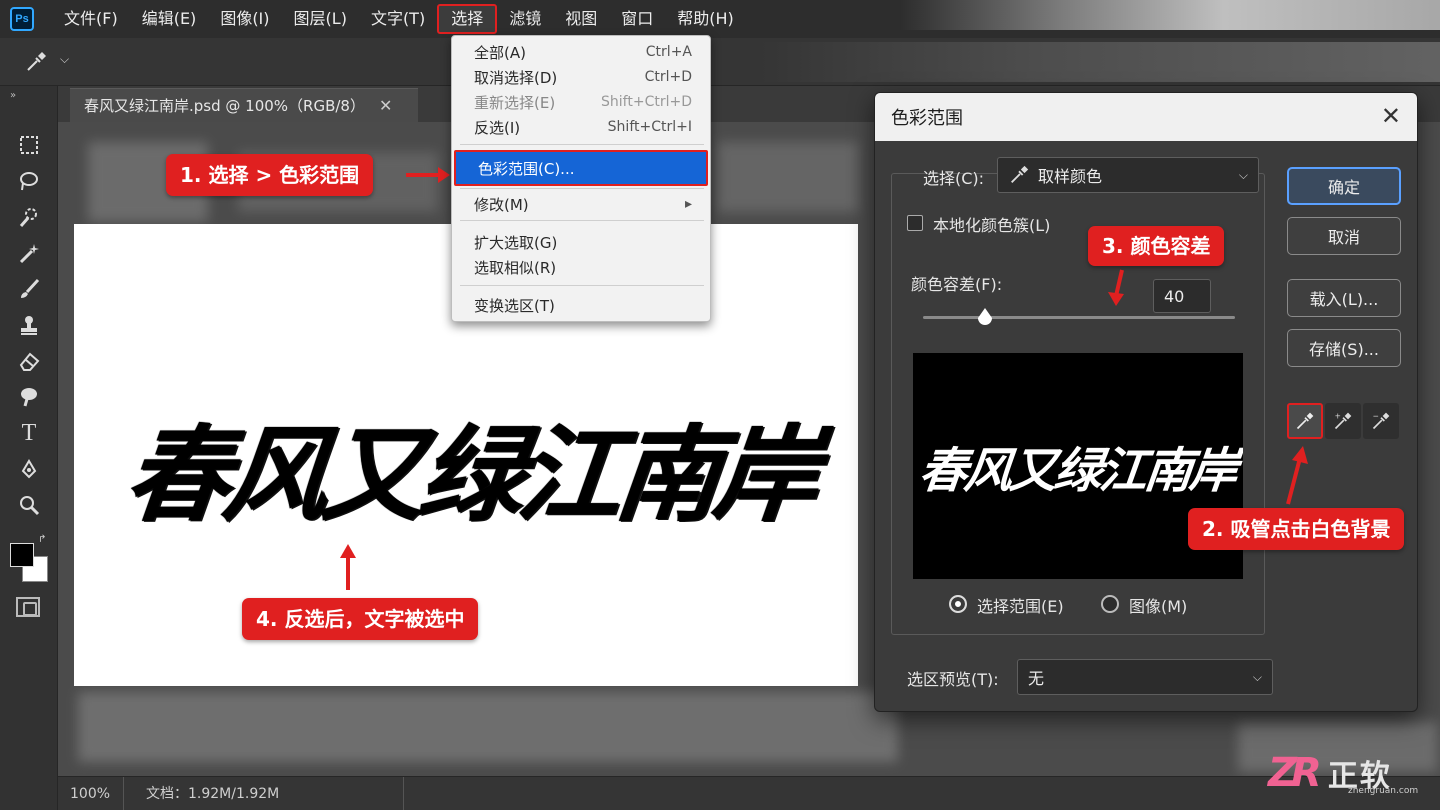 The image size is (1440, 810). I want to click on select-label: 选择(C):, so click(954, 178).